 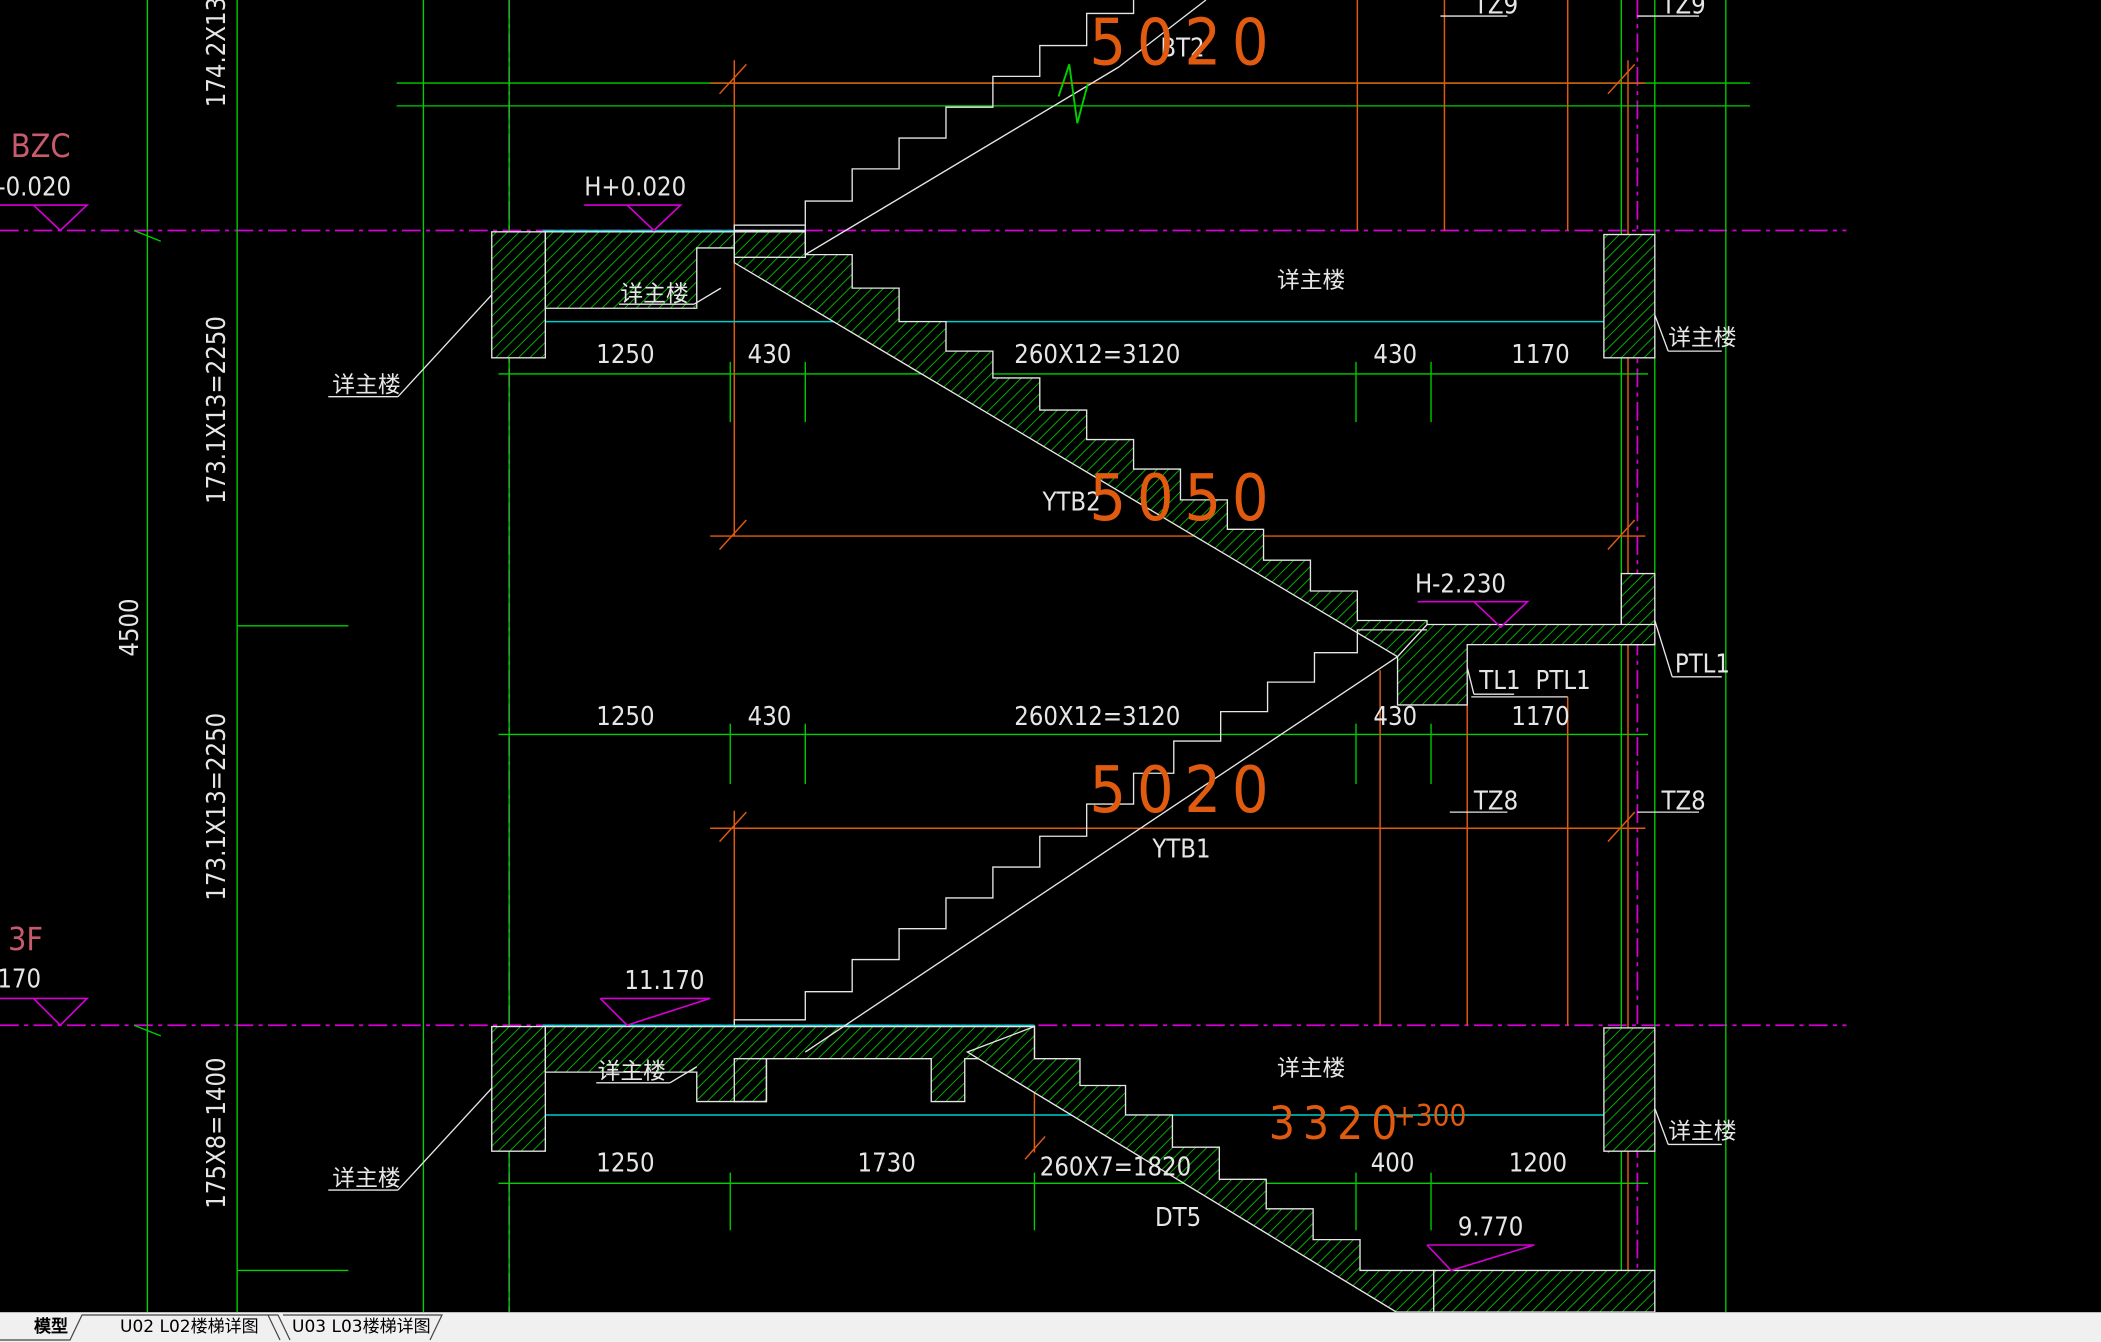 What do you see at coordinates (1495, 801) in the screenshot?
I see `tz8-label: TZ8` at bounding box center [1495, 801].